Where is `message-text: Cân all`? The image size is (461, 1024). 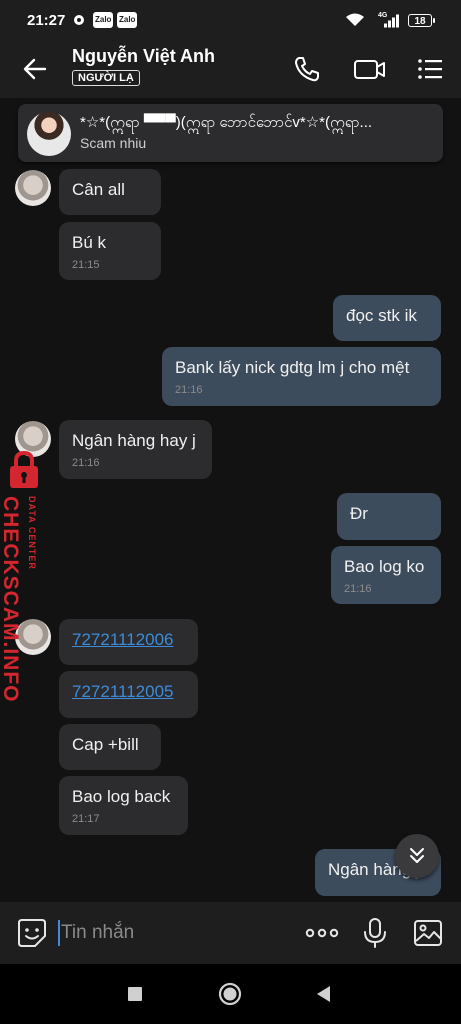
message-text: Cân all is located at coordinates (98, 189).